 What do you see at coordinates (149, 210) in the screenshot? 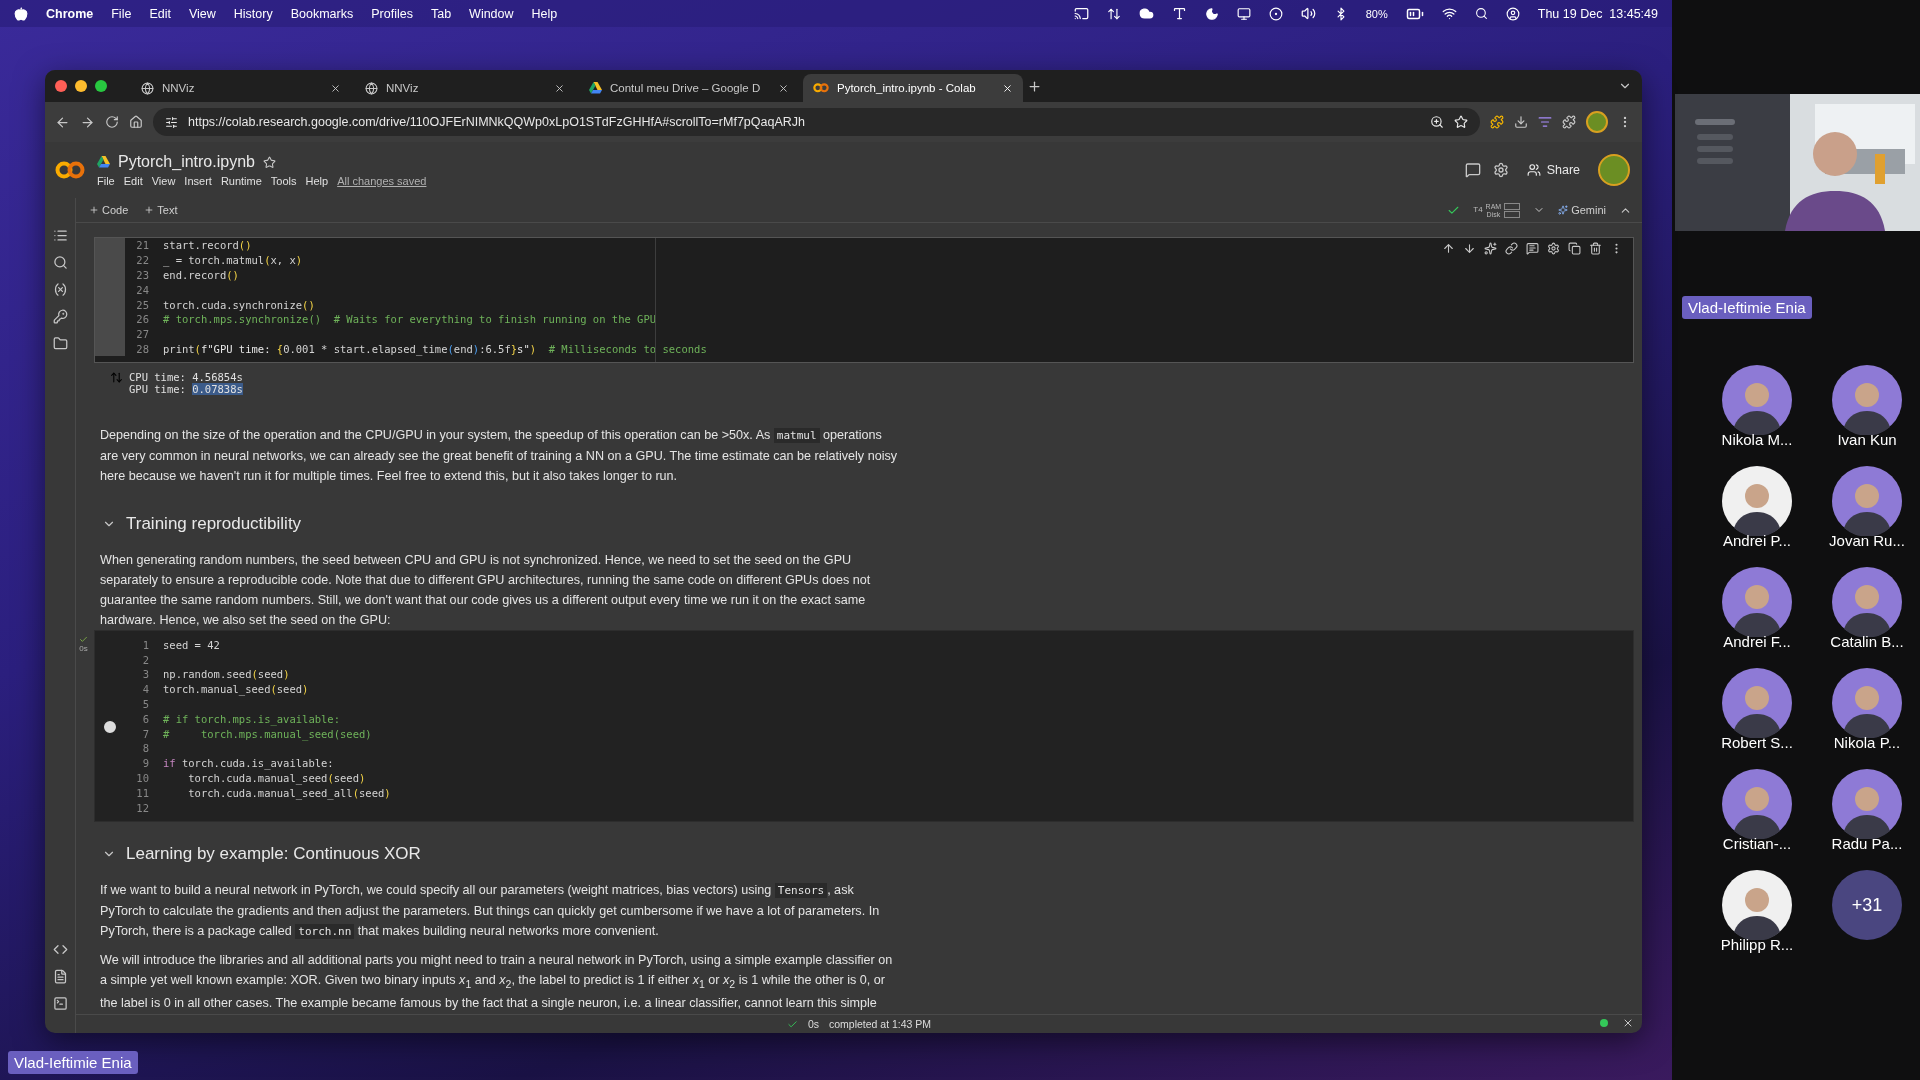
I see `plus-icon` at bounding box center [149, 210].